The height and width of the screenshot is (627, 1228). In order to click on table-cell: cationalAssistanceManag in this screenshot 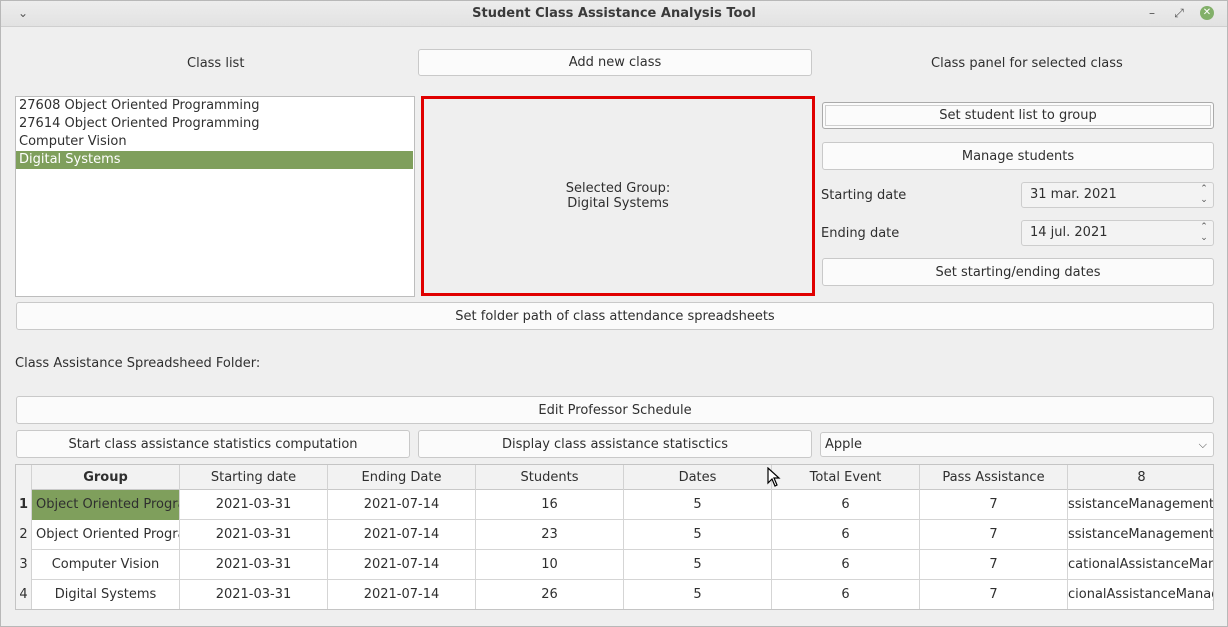, I will do `click(1140, 565)`.